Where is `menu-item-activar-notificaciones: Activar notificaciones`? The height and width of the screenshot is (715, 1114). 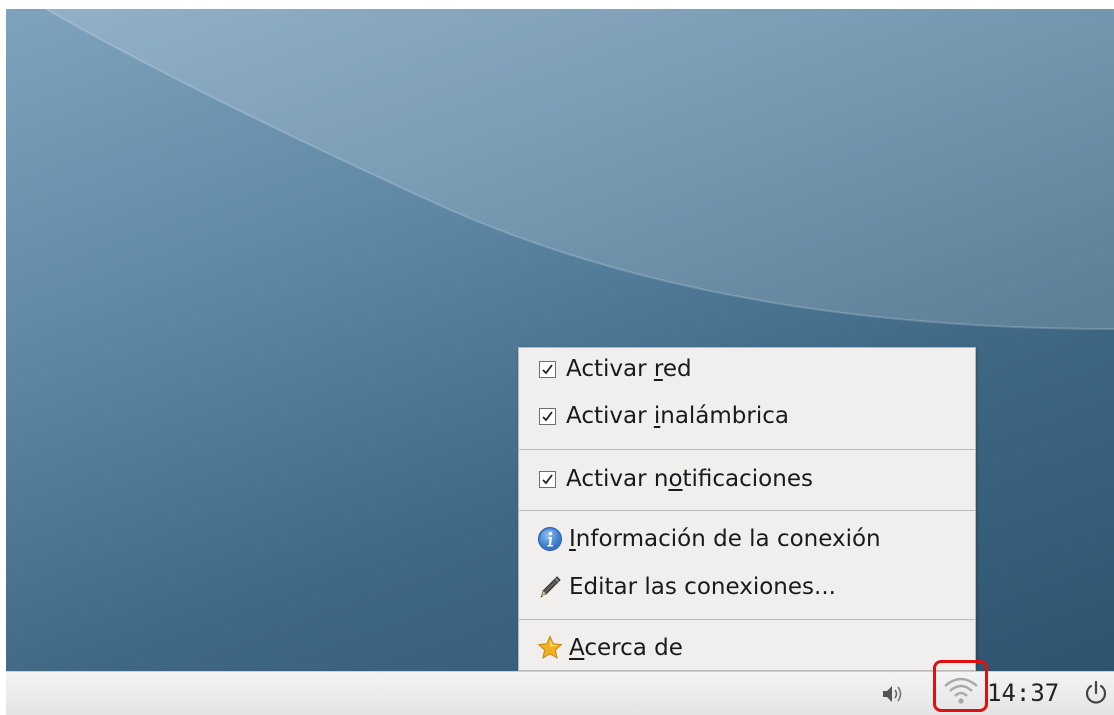 menu-item-activar-notificaciones: Activar notificaciones is located at coordinates (747, 479).